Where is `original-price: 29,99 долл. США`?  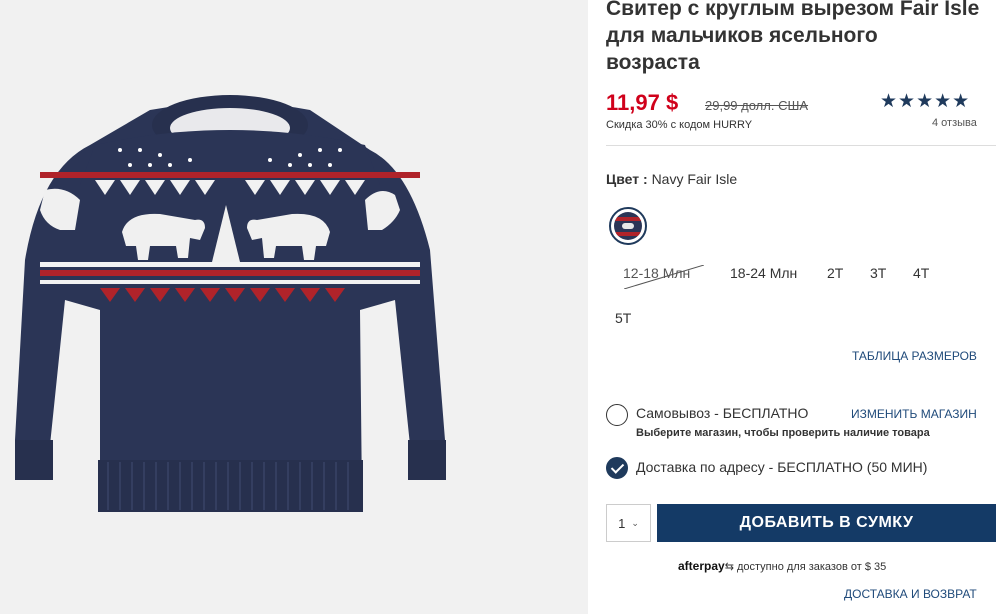 original-price: 29,99 долл. США is located at coordinates (757, 105).